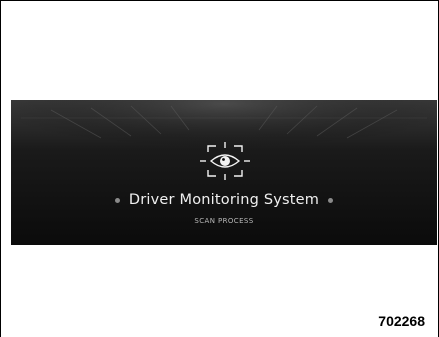 The height and width of the screenshot is (337, 439). I want to click on screen-subtitle: SCAN PROCESS, so click(224, 221).